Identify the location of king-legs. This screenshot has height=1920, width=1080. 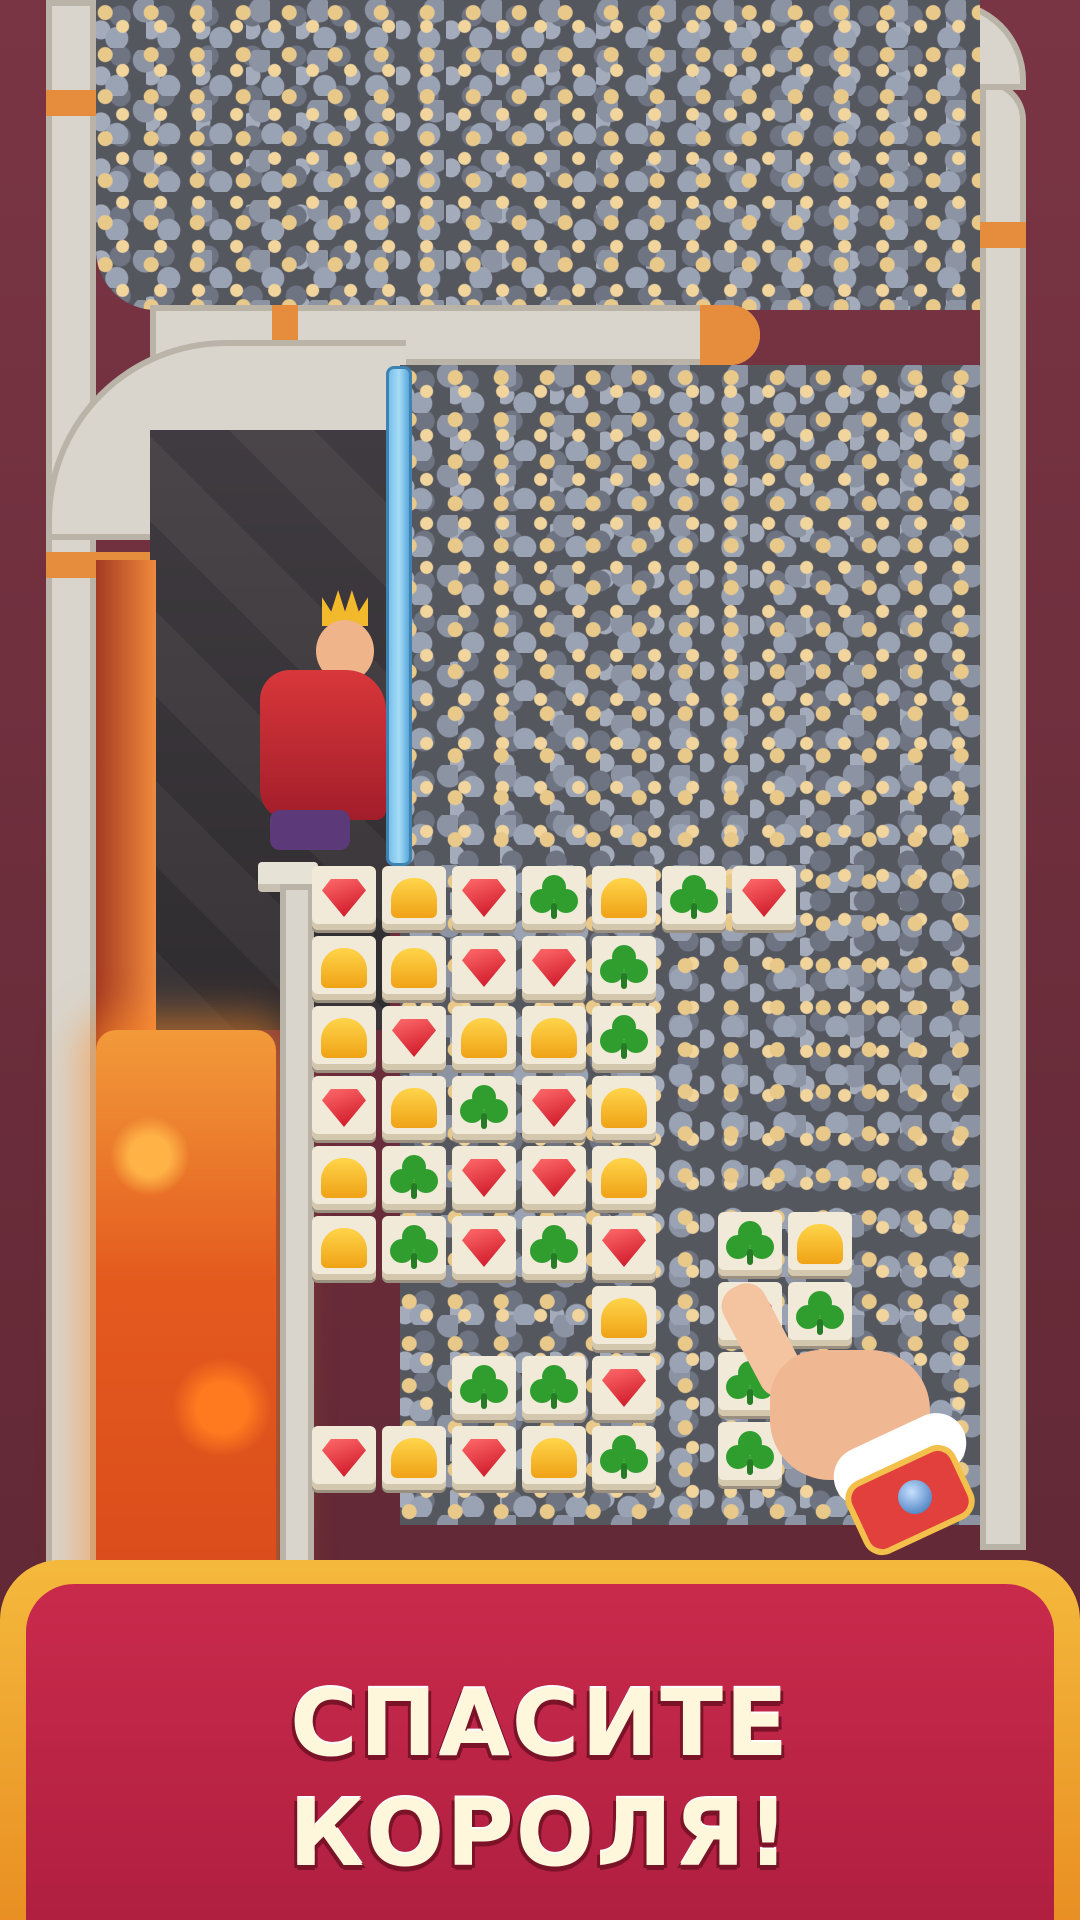
(310, 830).